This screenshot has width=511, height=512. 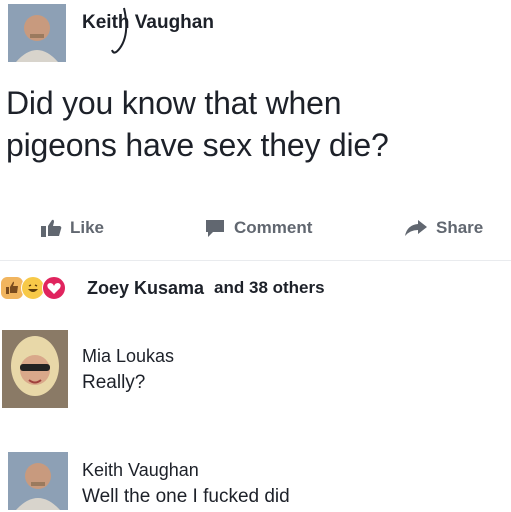 What do you see at coordinates (87, 227) in the screenshot?
I see `like-label: Like` at bounding box center [87, 227].